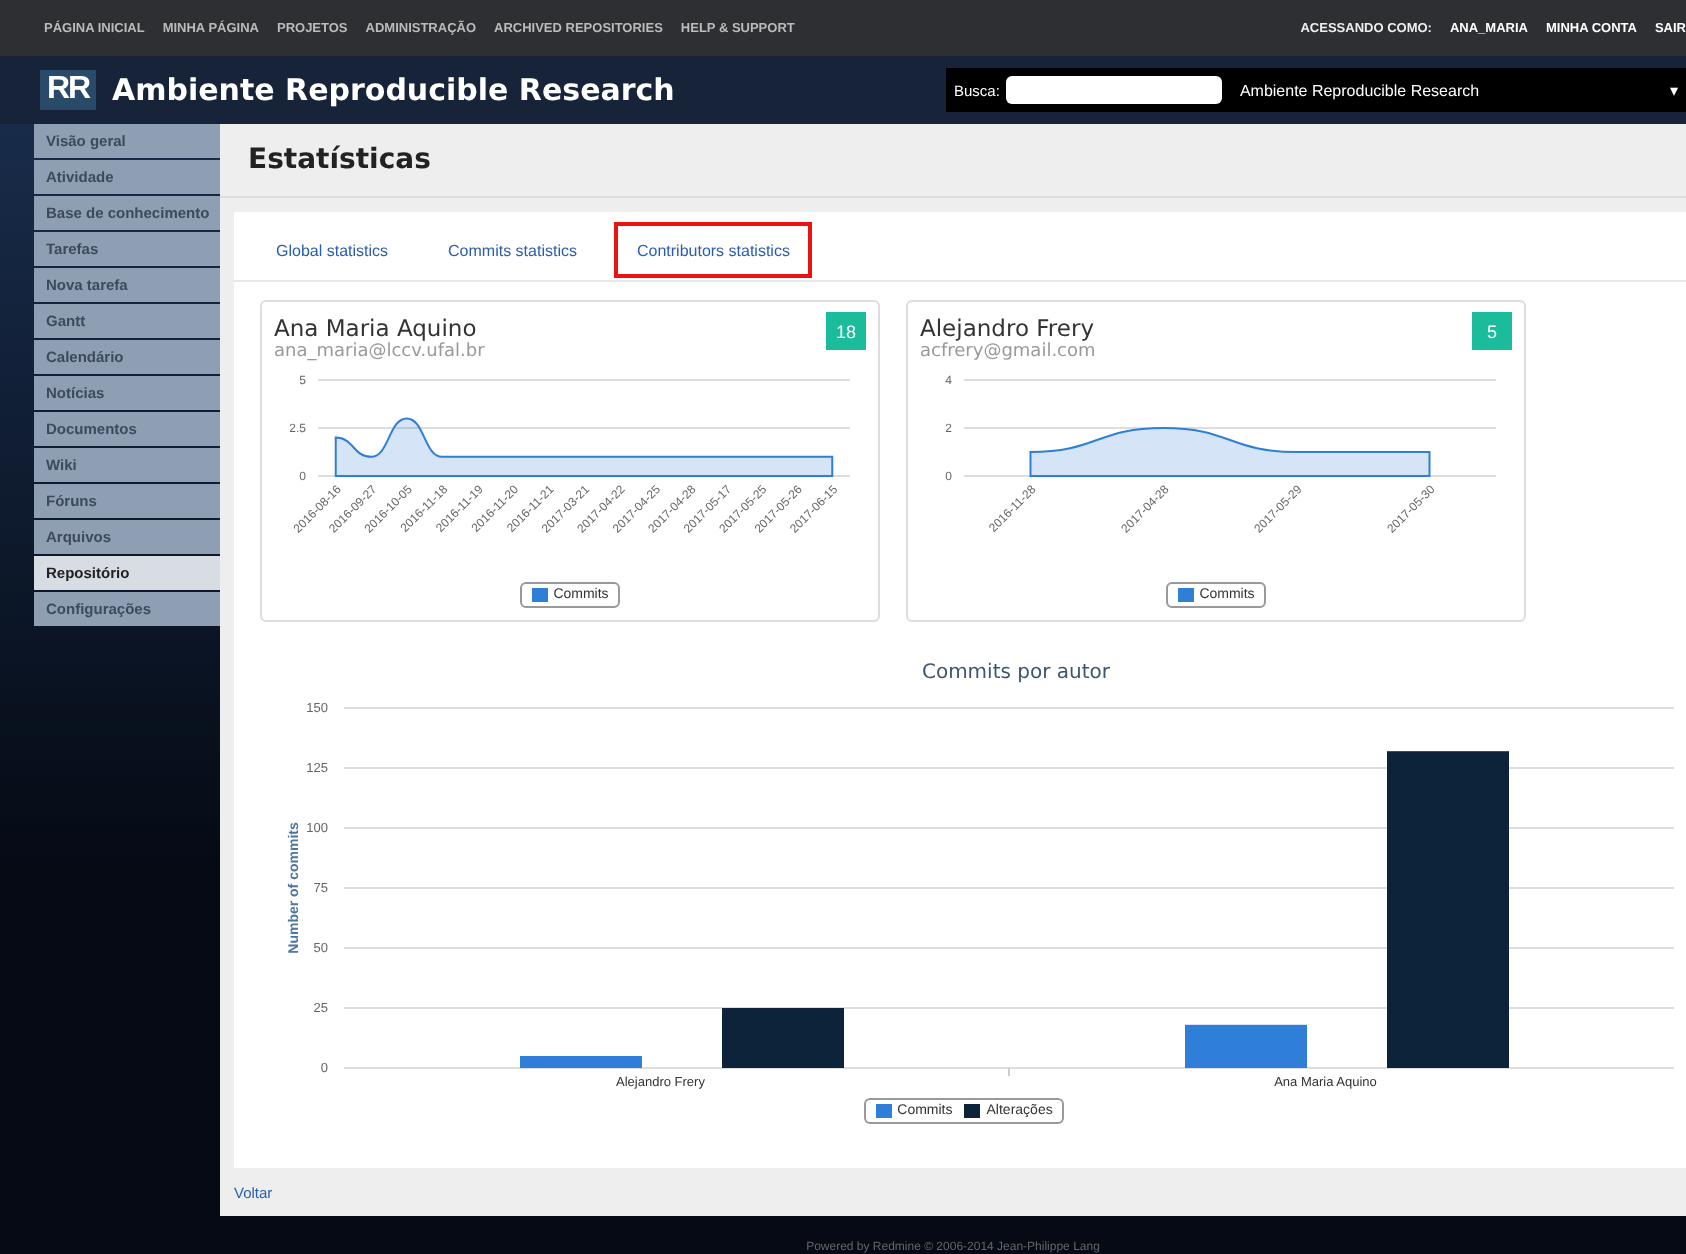 This screenshot has height=1254, width=1686. Describe the element at coordinates (1456, 90) in the screenshot. I see `project-select: Ambiente Reproducible Research ▾` at that location.